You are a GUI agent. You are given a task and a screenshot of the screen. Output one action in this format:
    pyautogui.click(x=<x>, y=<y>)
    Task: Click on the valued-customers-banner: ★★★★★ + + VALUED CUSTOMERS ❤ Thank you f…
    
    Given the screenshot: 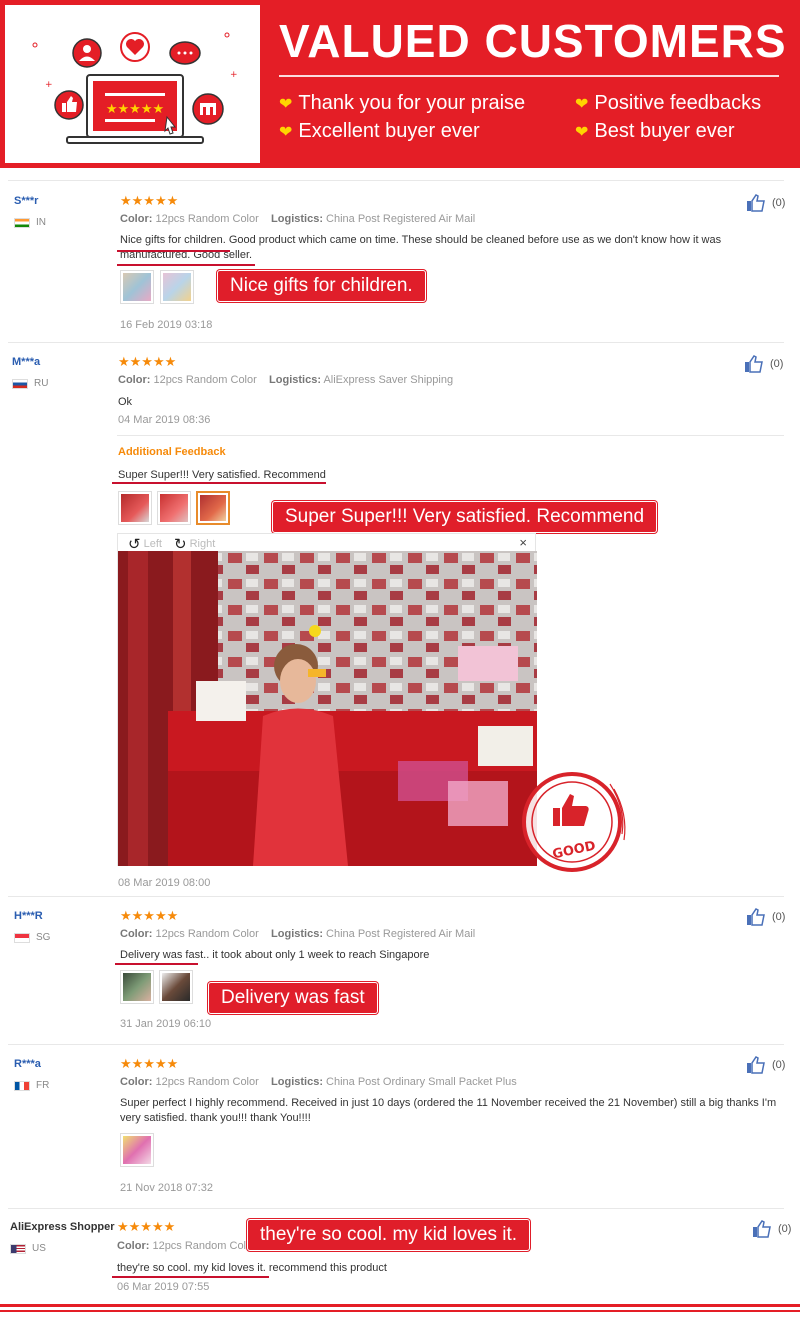 What is the action you would take?
    pyautogui.click(x=400, y=84)
    